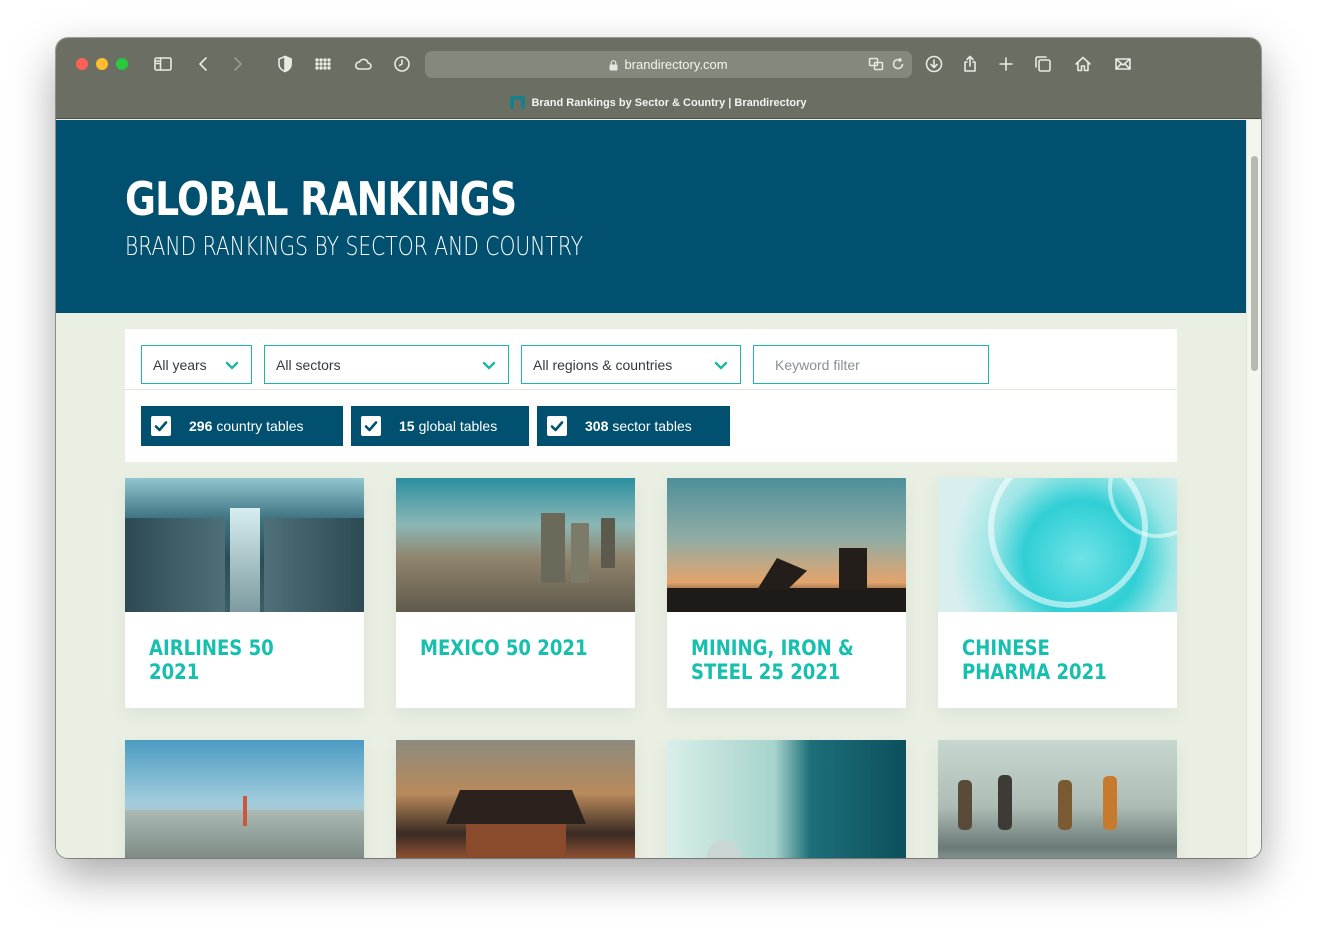 This screenshot has height=932, width=1317. Describe the element at coordinates (180, 364) in the screenshot. I see `year-select-value: All years` at that location.